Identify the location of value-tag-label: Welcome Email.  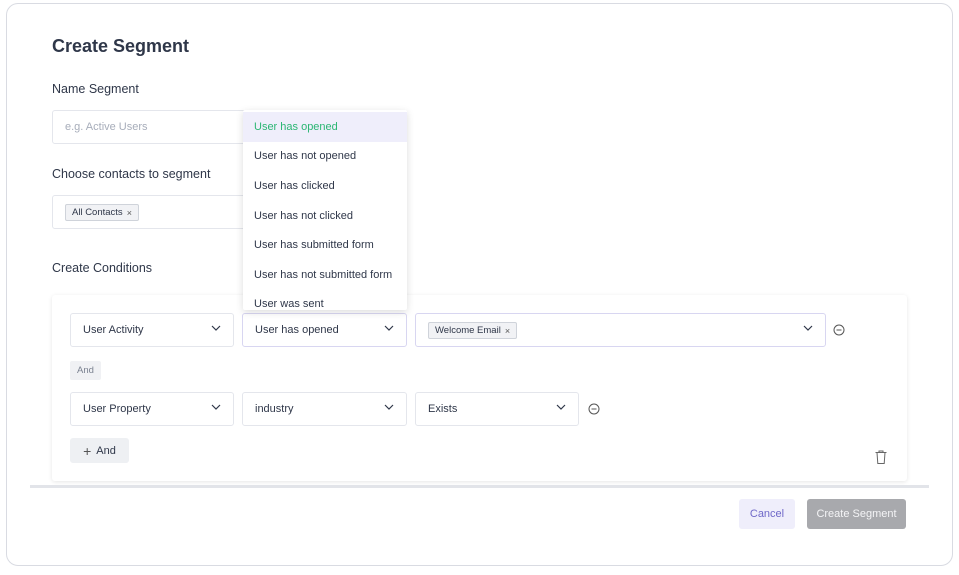
(468, 330).